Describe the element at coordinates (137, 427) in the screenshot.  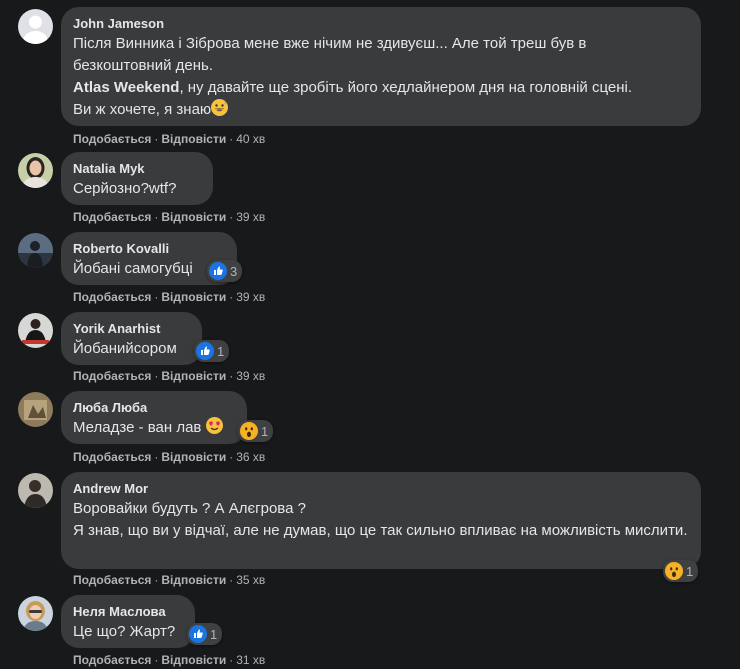
I see `comment-text-line: Меладзе - ван лав` at that location.